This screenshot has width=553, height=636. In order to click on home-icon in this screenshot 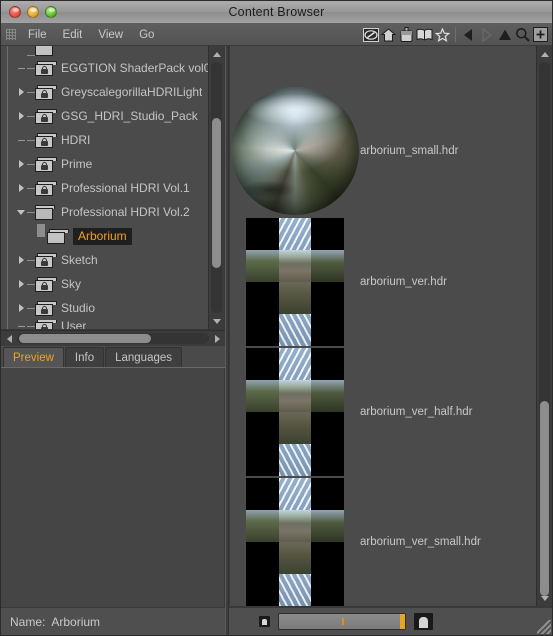, I will do `click(388, 34)`.